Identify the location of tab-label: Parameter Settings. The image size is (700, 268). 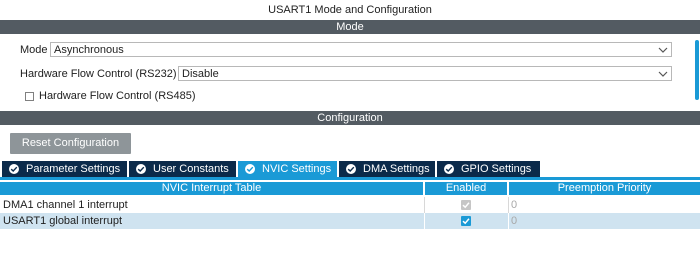
(73, 169).